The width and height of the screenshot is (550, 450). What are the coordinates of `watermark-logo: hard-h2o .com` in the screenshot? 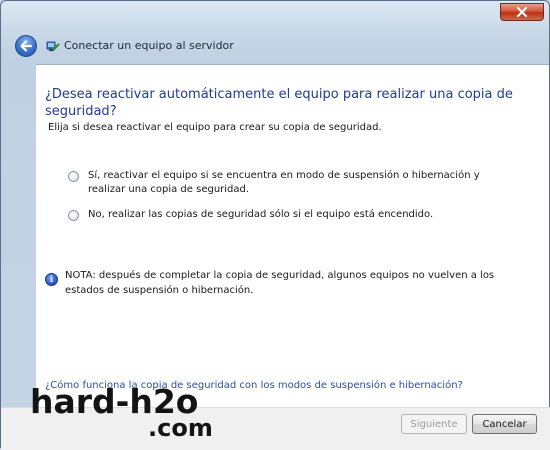 It's located at (133, 414).